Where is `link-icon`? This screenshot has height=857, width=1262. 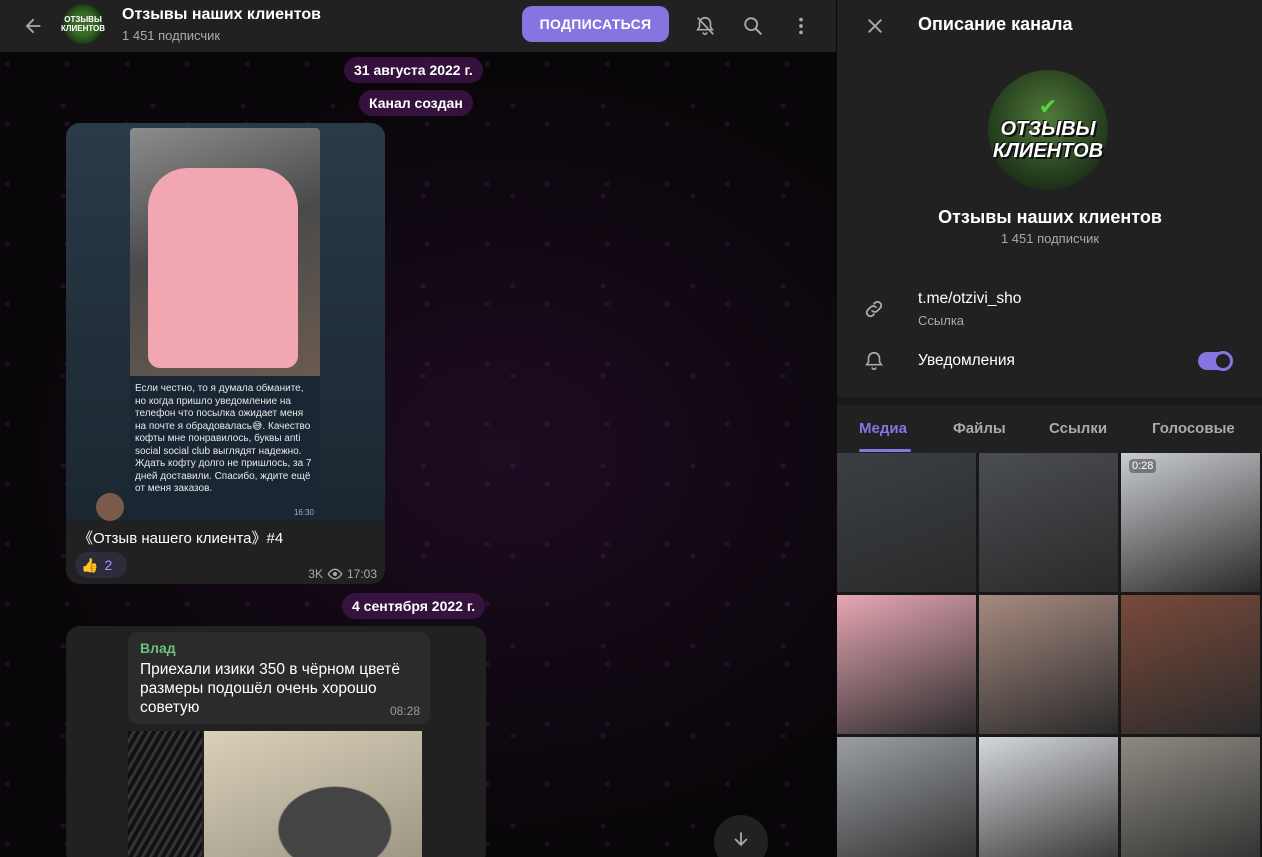
link-icon is located at coordinates (874, 309).